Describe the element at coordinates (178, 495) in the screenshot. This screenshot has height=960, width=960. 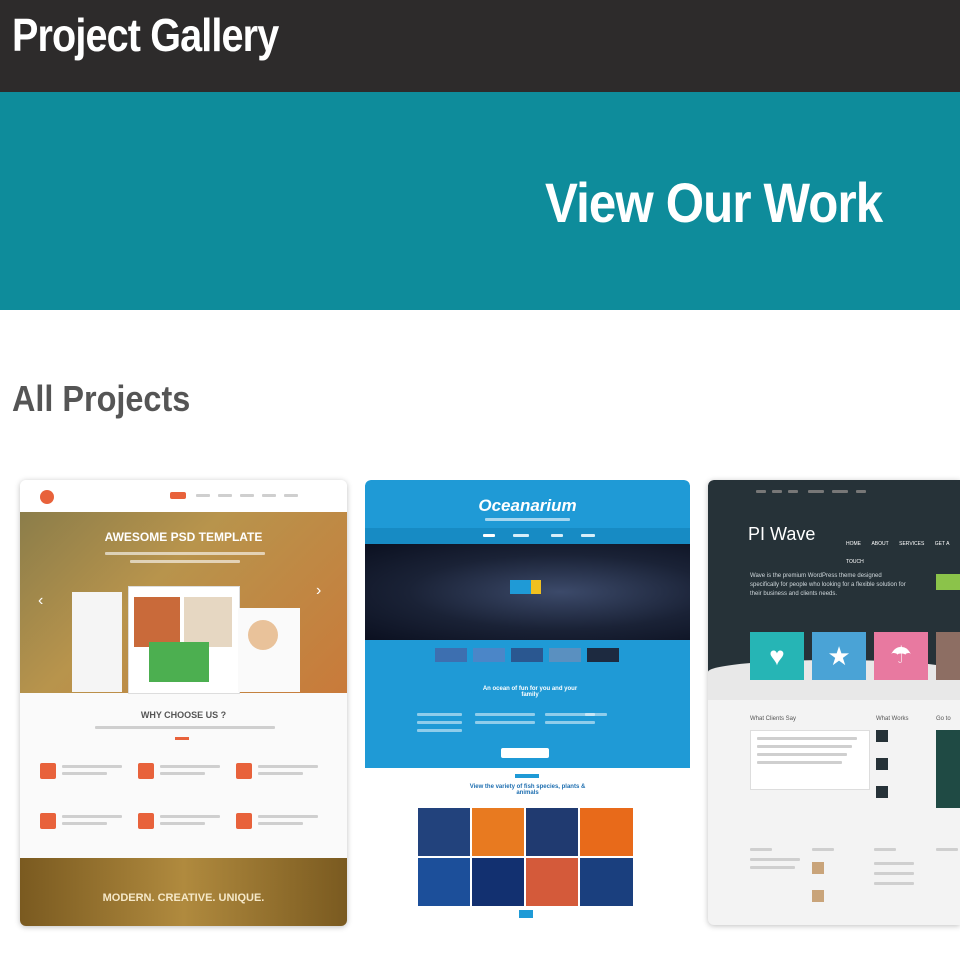
I see `nav-active-pill` at that location.